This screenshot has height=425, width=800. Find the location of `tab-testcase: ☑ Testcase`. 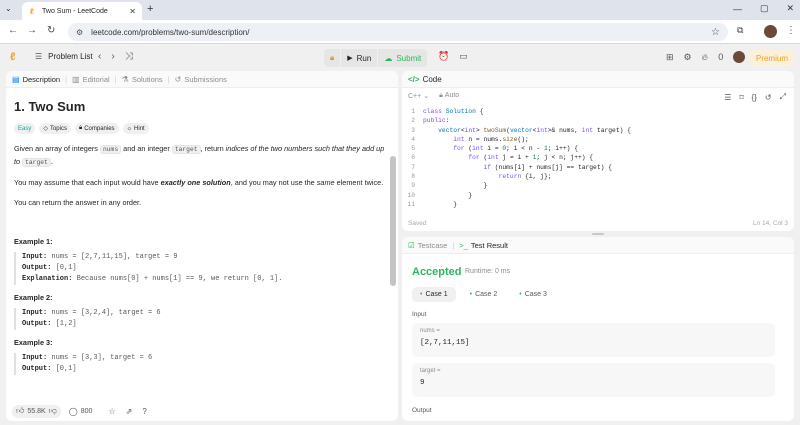

tab-testcase: ☑ Testcase is located at coordinates (427, 245).